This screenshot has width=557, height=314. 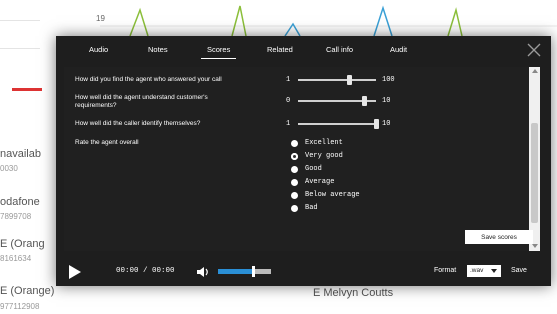 I want to click on person-name: E Melvyn Coutts, so click(x=353, y=293).